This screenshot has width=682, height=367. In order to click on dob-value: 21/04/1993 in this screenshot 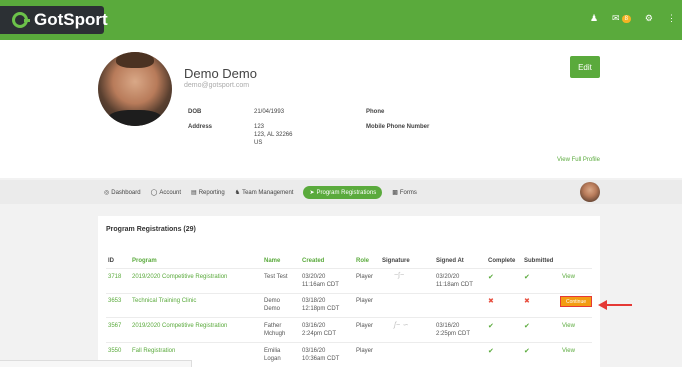, I will do `click(269, 112)`.